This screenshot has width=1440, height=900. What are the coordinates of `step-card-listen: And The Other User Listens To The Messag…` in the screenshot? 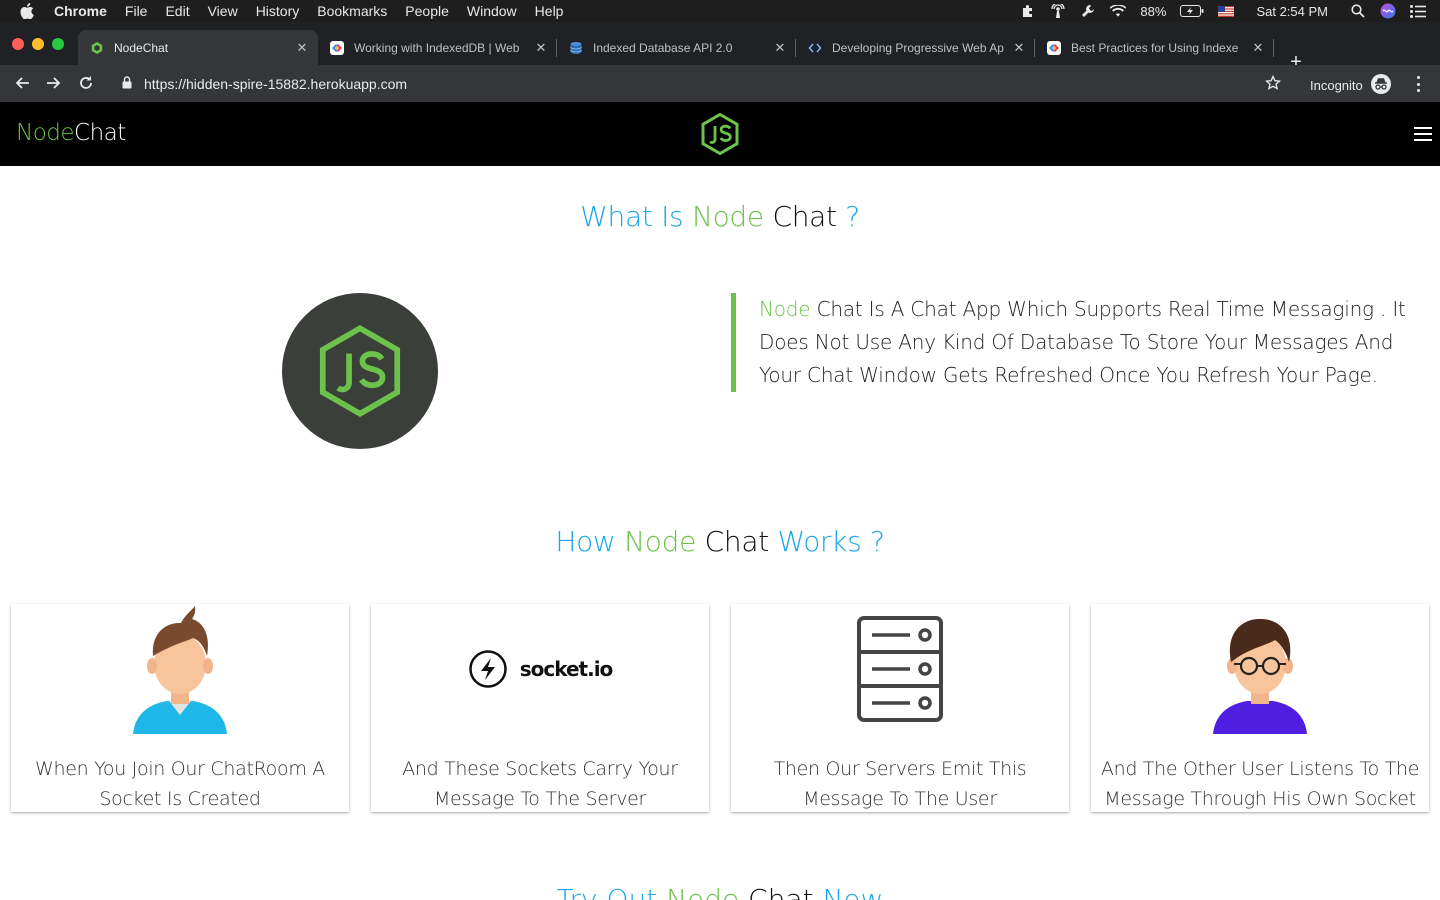 It's located at (1260, 708).